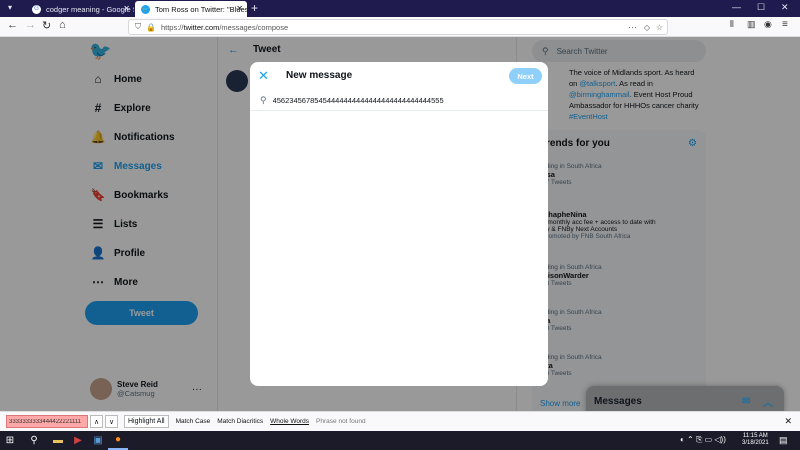 This screenshot has width=800, height=450. I want to click on tab-overview-icon: ▾, so click(10, 7).